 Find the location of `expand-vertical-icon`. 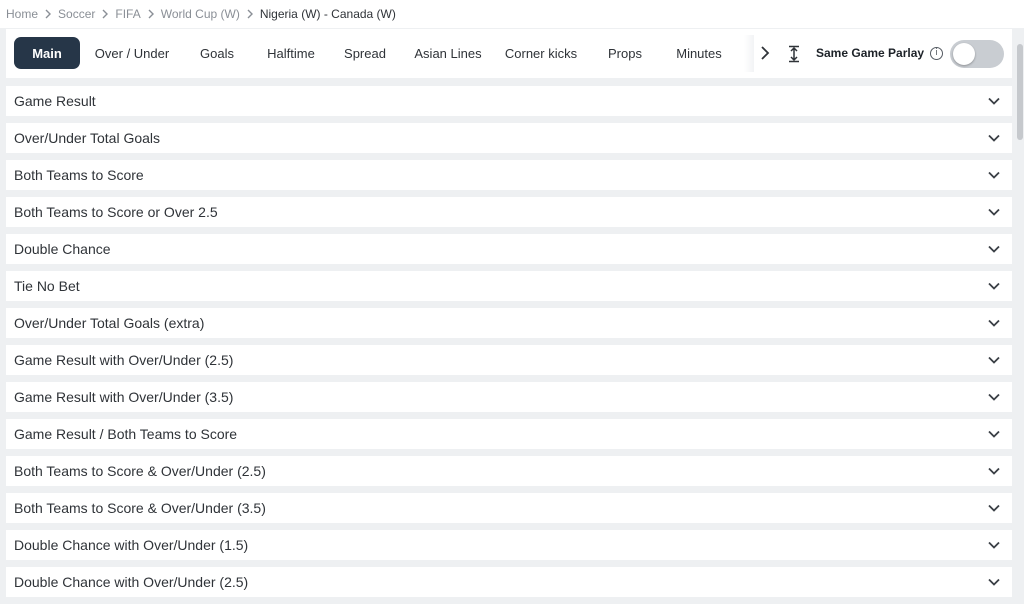

expand-vertical-icon is located at coordinates (794, 54).